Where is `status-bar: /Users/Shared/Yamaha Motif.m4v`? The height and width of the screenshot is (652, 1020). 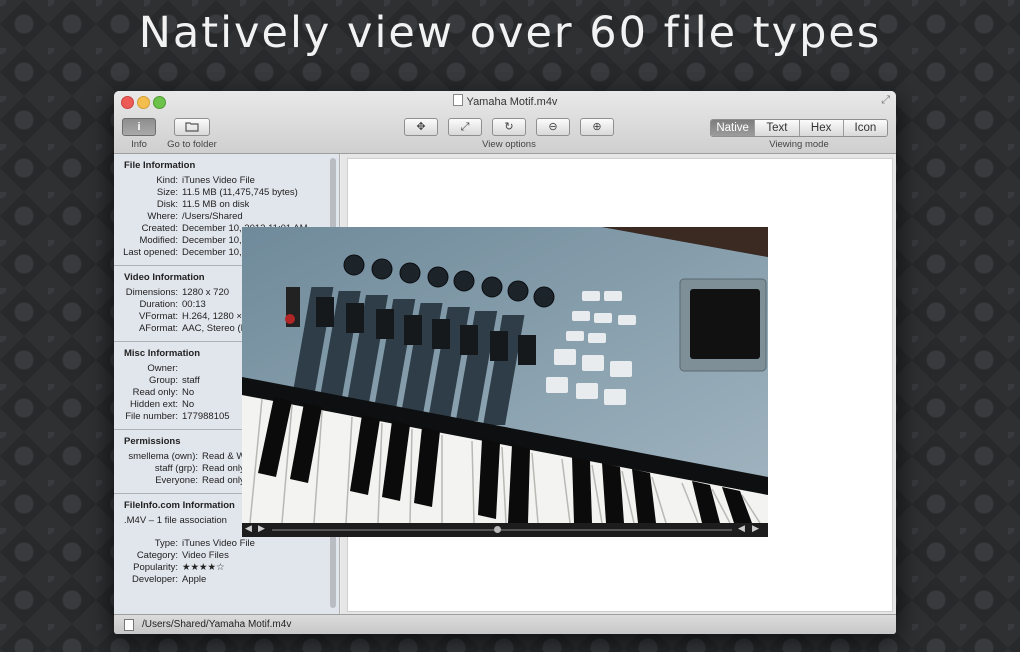
status-bar: /Users/Shared/Yamaha Motif.m4v is located at coordinates (505, 624).